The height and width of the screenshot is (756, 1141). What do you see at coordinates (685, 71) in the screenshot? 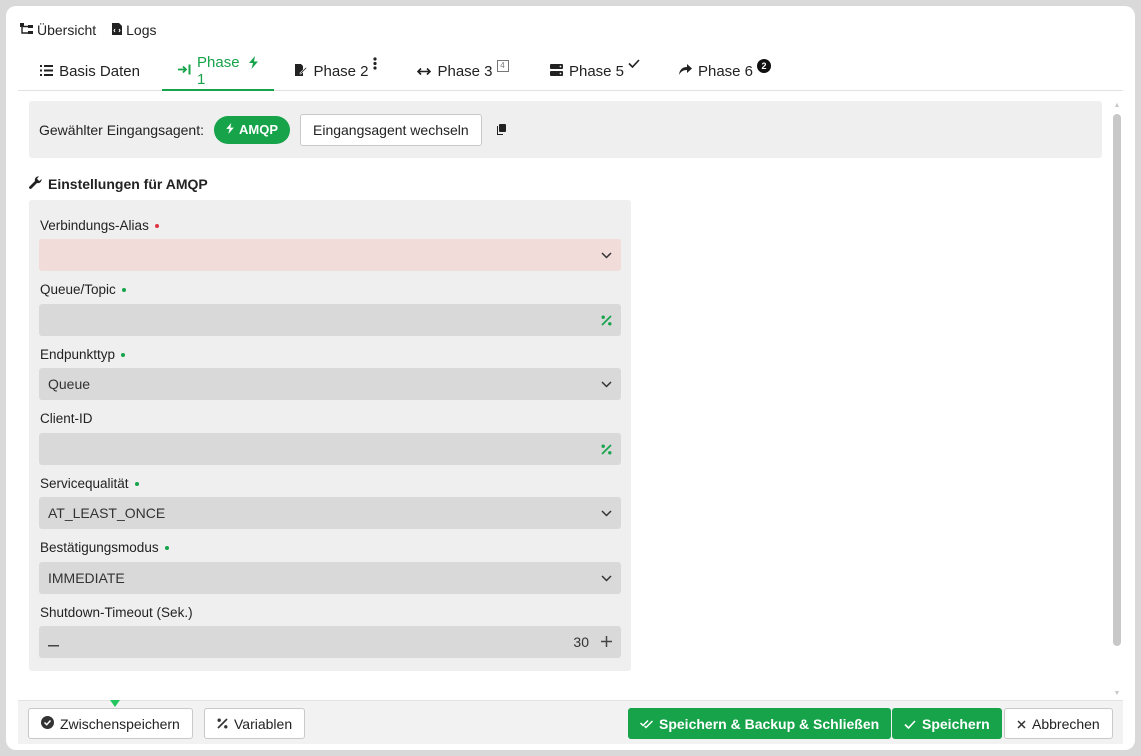
I see `share-arrow-icon` at bounding box center [685, 71].